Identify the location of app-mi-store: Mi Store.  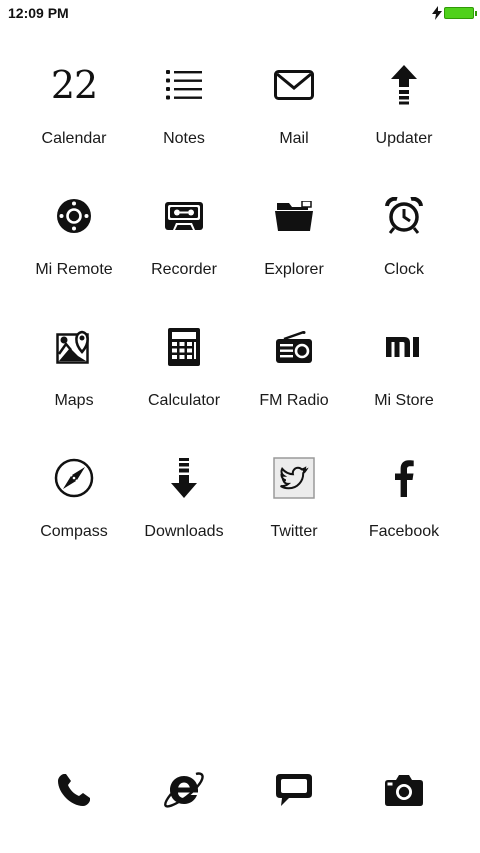
(404, 377).